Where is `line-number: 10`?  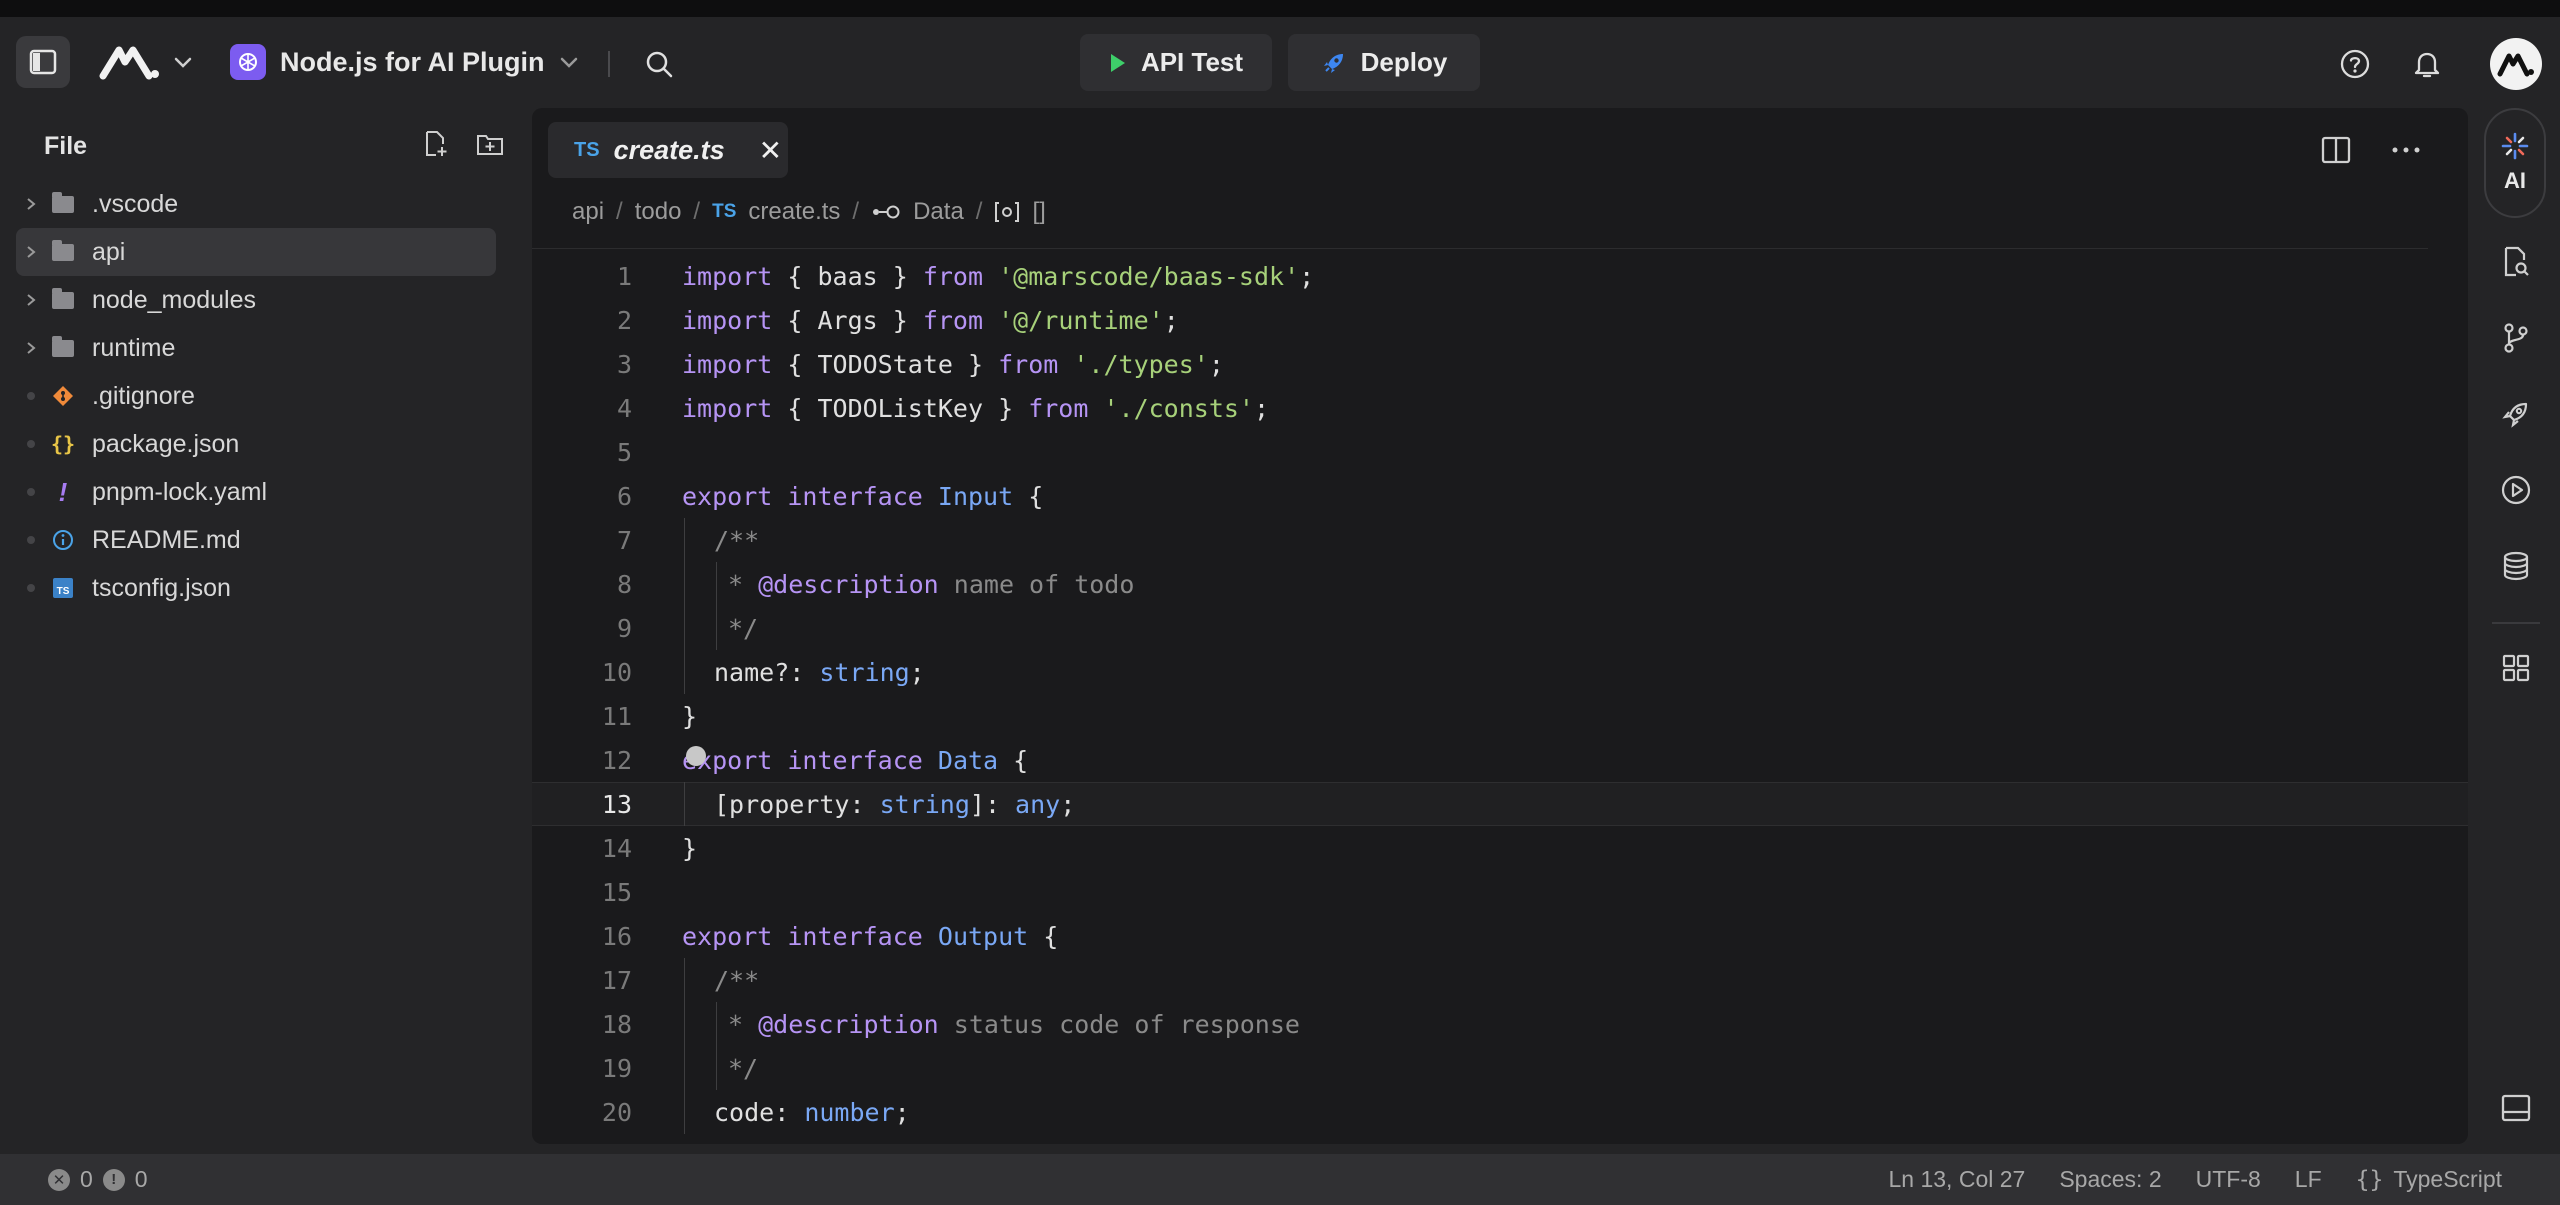 line-number: 10 is located at coordinates (616, 672).